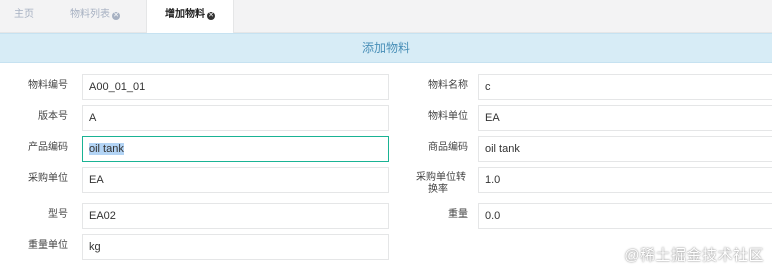  I want to click on purchase-conversion-rate-label: 采购单位转 换率, so click(446, 184).